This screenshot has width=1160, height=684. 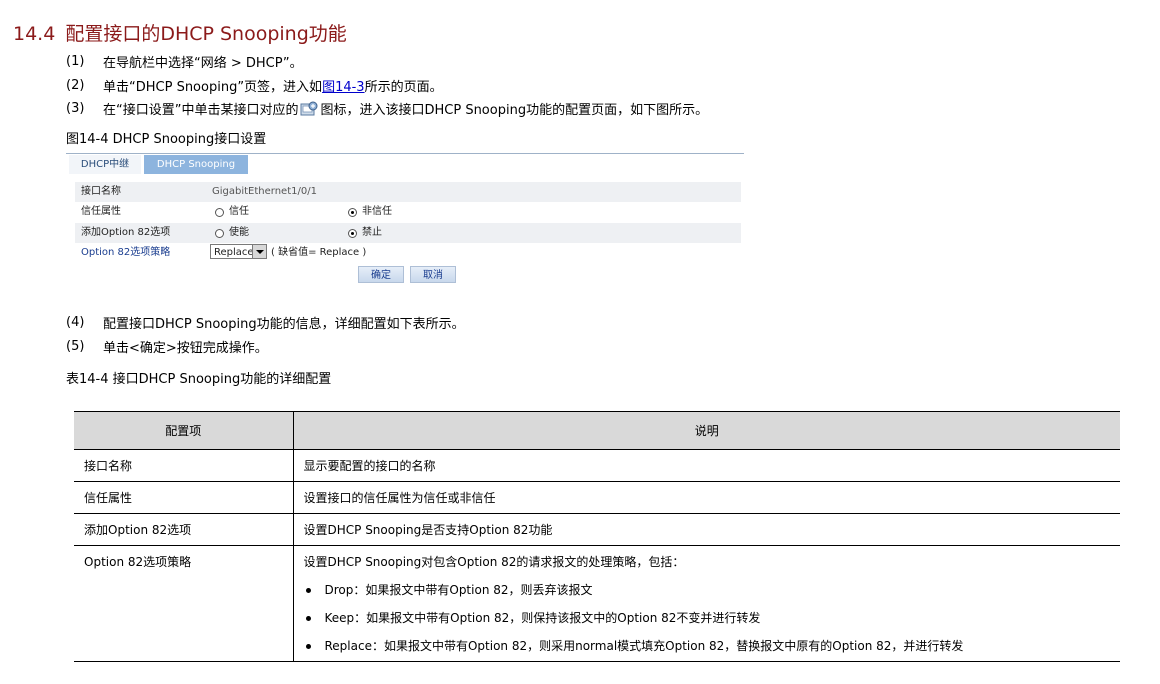 I want to click on step-text-pre: 单击“DHCP Snooping”页签，进入如, so click(x=213, y=87).